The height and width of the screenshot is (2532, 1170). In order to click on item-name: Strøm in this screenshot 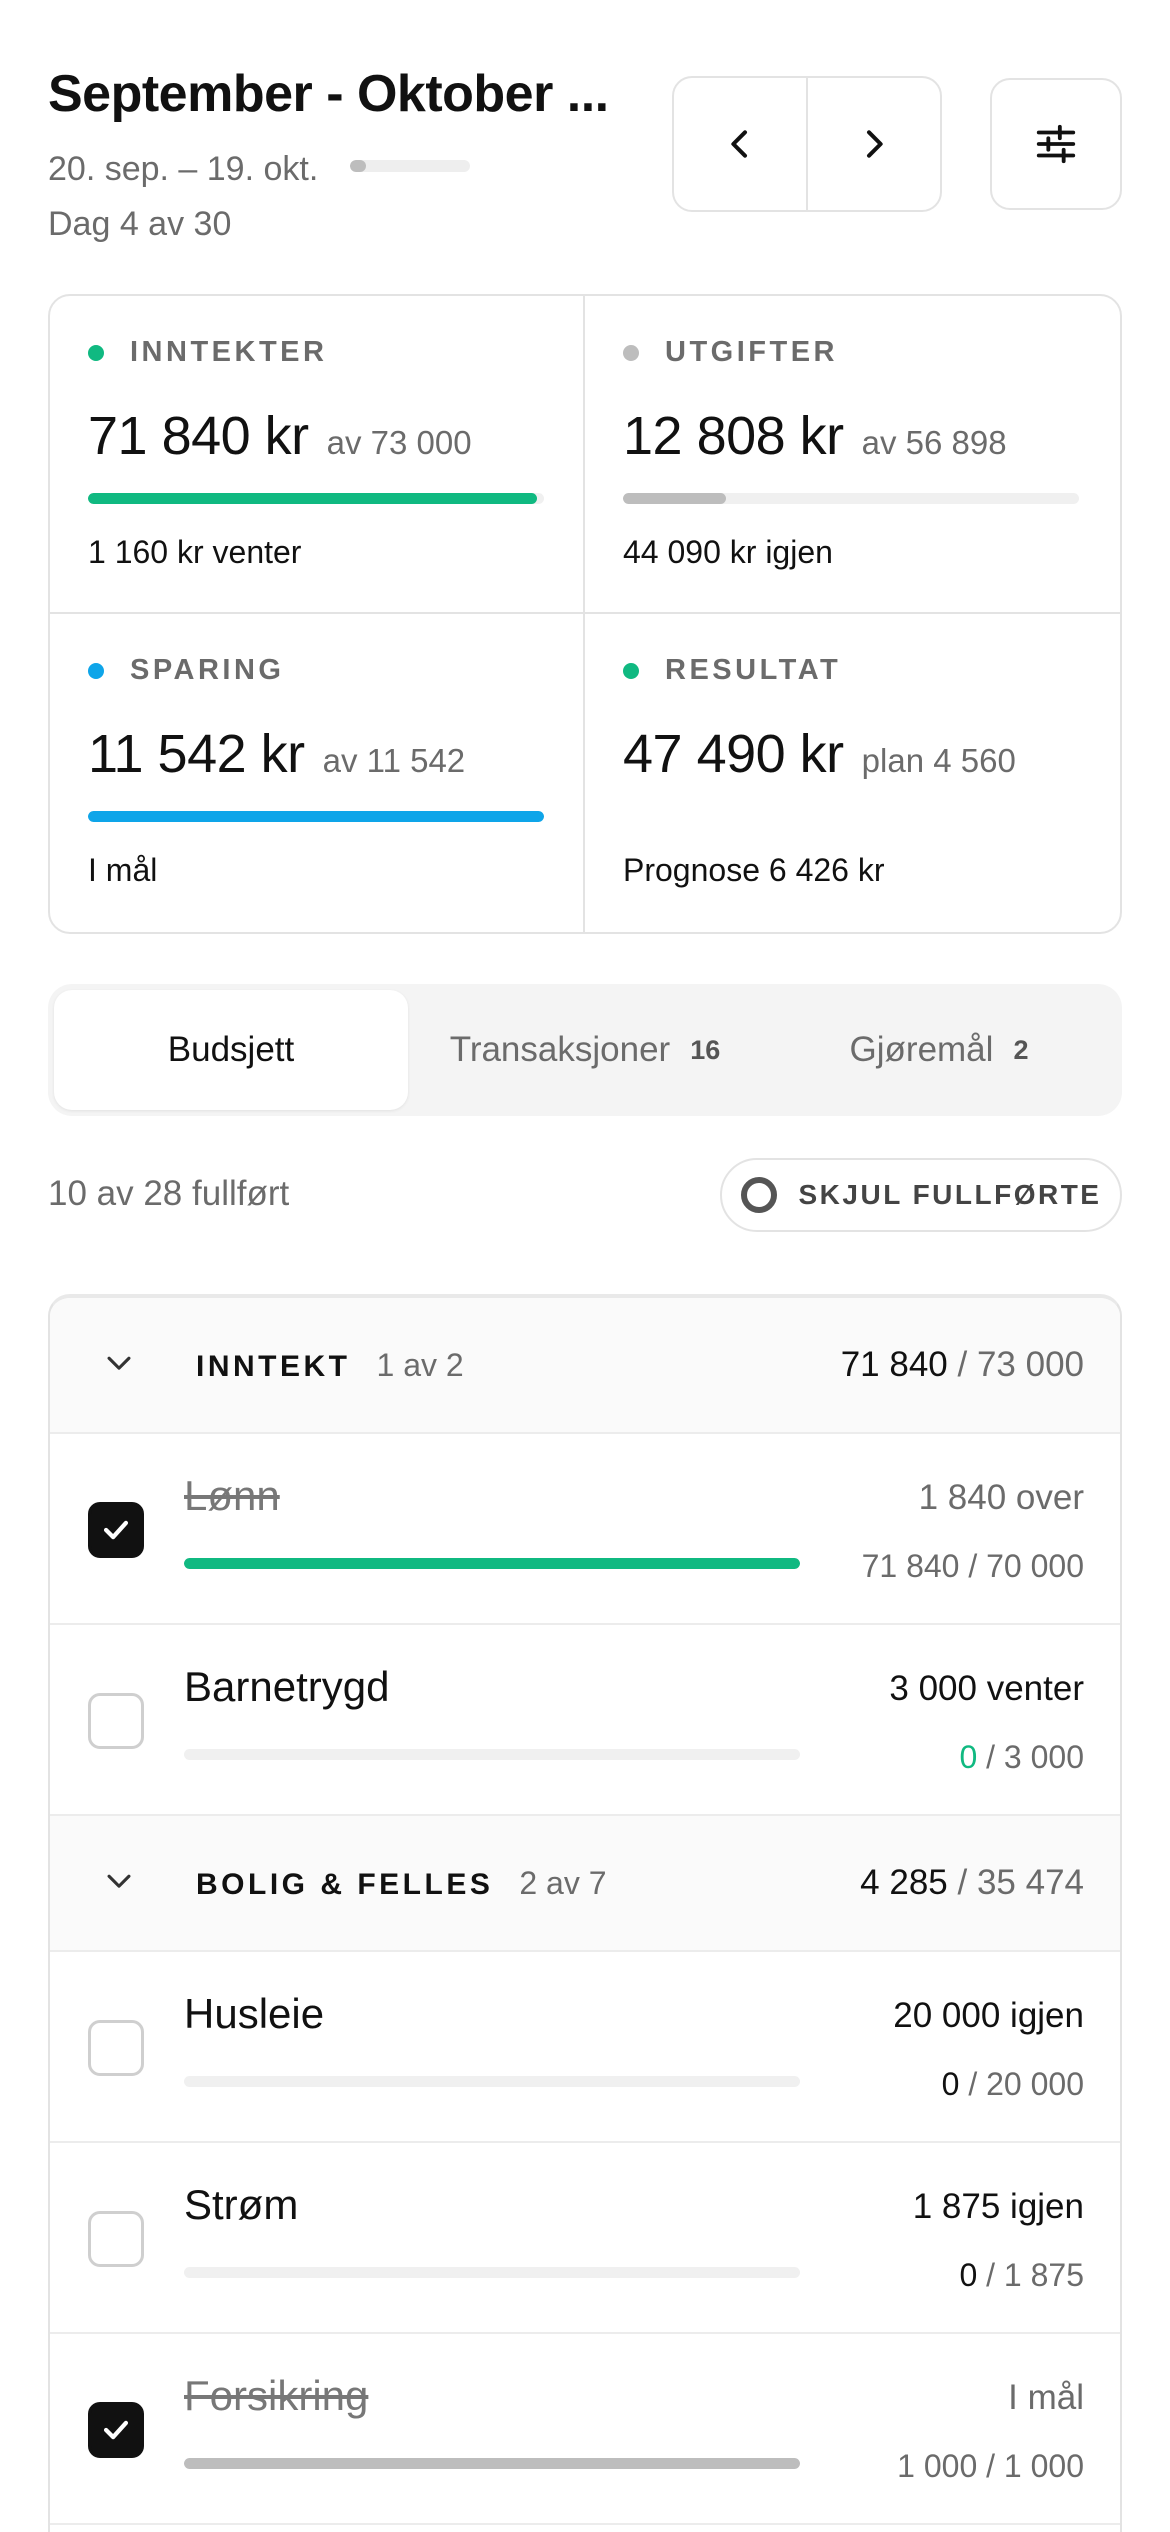, I will do `click(241, 2204)`.